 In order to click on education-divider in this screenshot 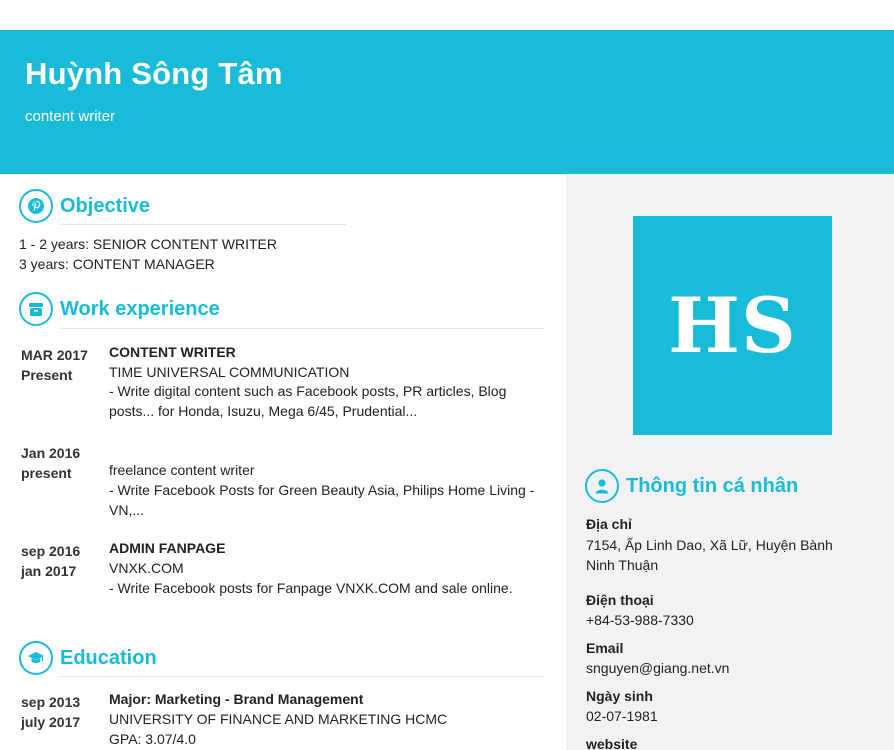, I will do `click(302, 676)`.